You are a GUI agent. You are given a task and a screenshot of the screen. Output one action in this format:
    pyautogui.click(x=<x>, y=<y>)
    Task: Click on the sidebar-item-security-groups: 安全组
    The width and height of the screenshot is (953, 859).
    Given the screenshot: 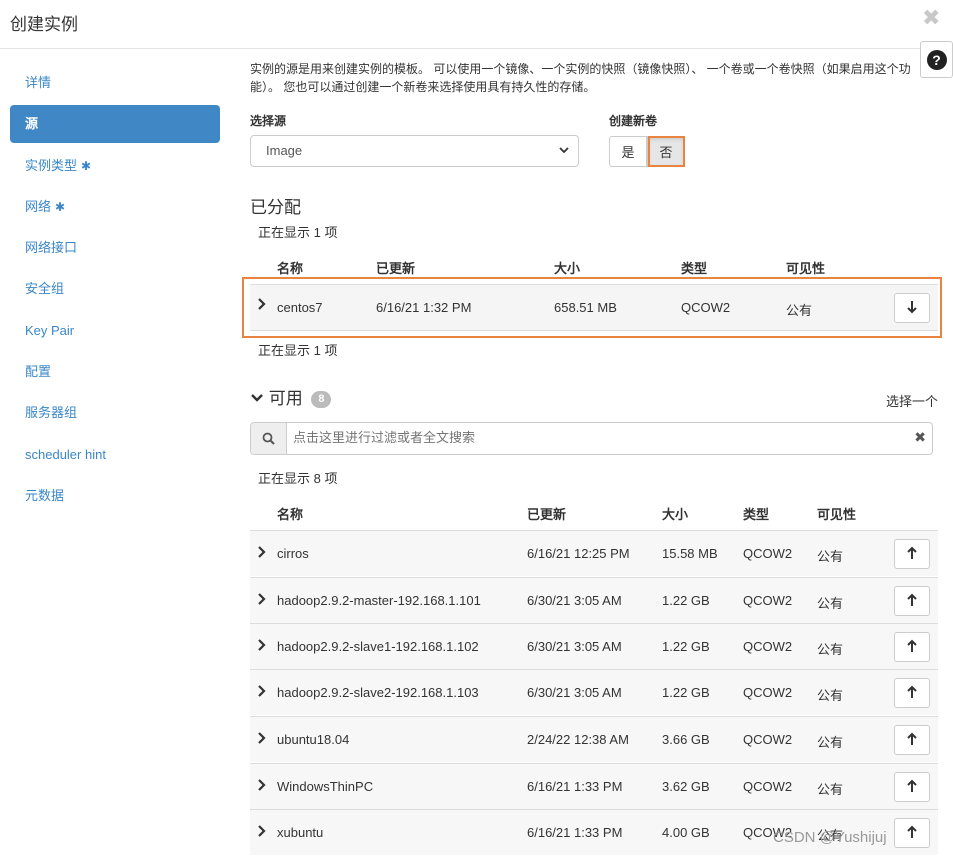 What is the action you would take?
    pyautogui.click(x=115, y=289)
    